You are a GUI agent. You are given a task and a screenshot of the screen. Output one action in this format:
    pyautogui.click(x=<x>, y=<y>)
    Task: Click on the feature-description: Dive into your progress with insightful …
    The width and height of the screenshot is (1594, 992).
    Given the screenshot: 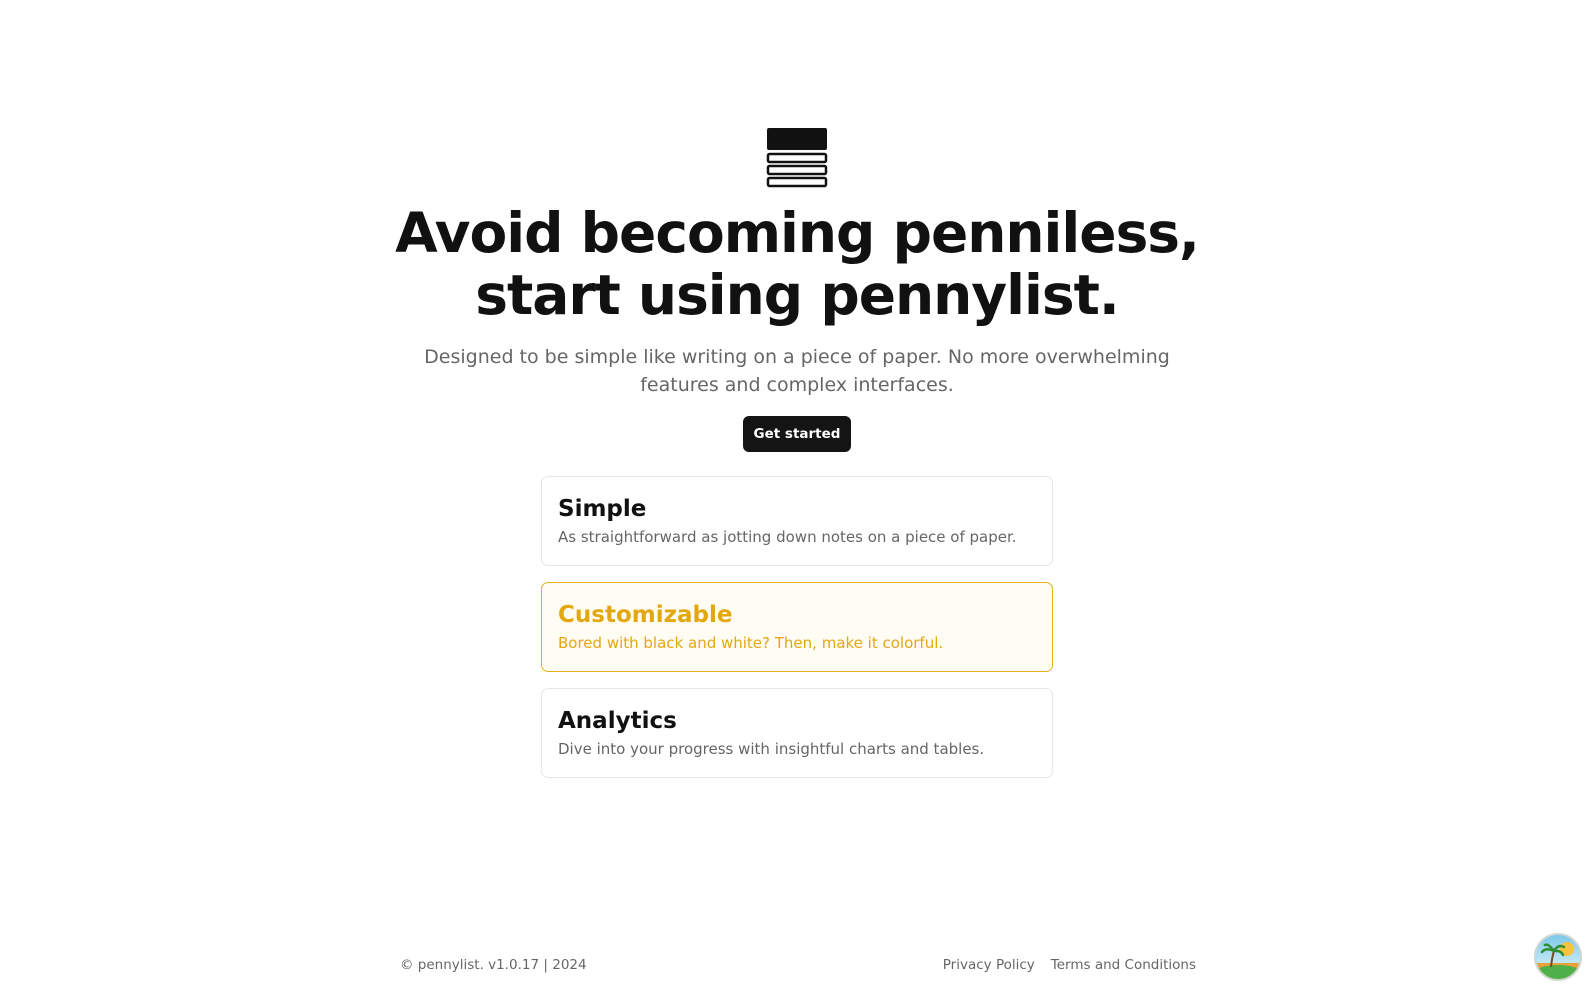 What is the action you would take?
    pyautogui.click(x=771, y=749)
    